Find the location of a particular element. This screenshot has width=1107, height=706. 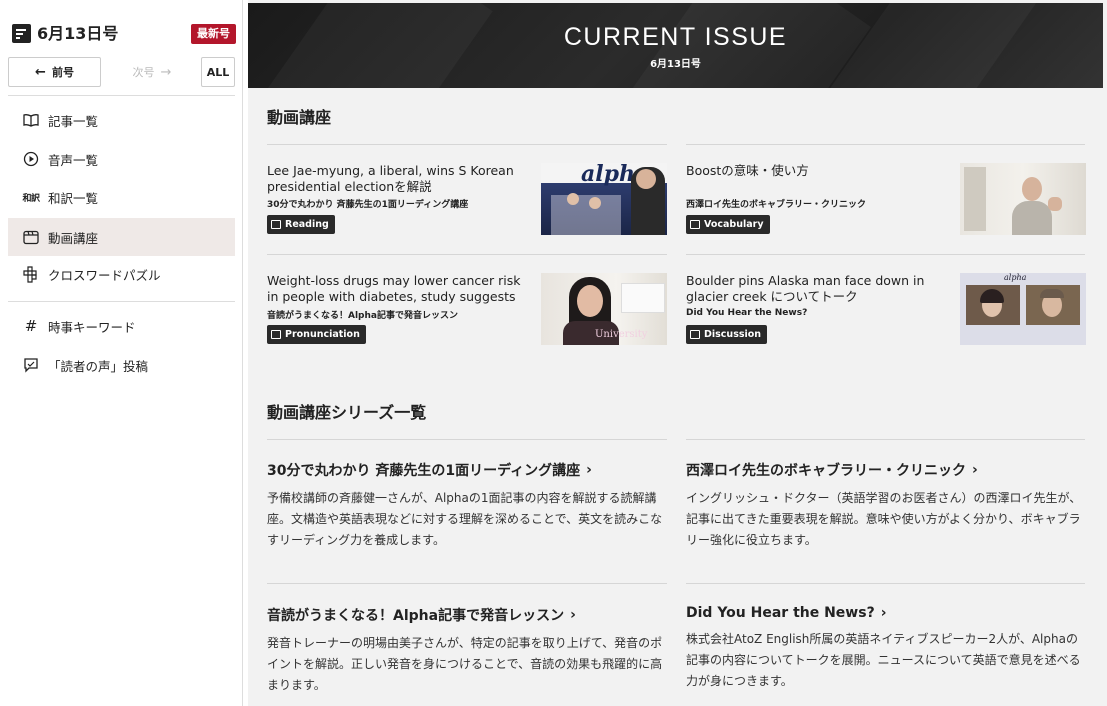

latest-issue-badge: 最新号 is located at coordinates (213, 34).